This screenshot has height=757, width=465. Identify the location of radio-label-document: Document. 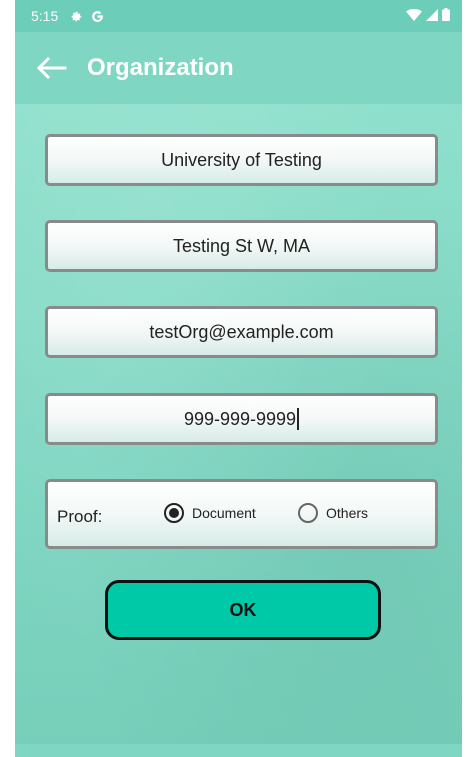
(224, 513).